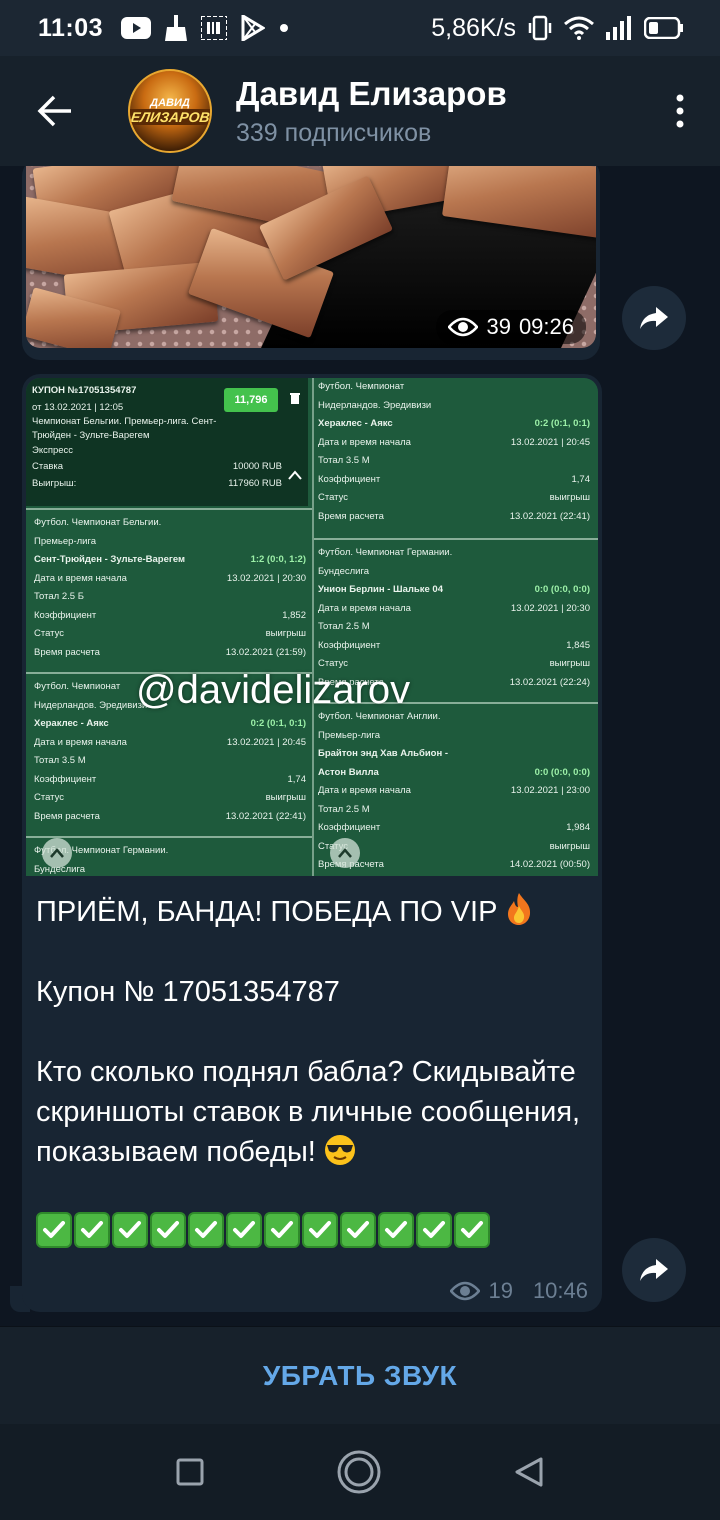 This screenshot has width=720, height=1520. Describe the element at coordinates (170, 103) in the screenshot. I see `avatar-text-top: ДАВИД` at that location.